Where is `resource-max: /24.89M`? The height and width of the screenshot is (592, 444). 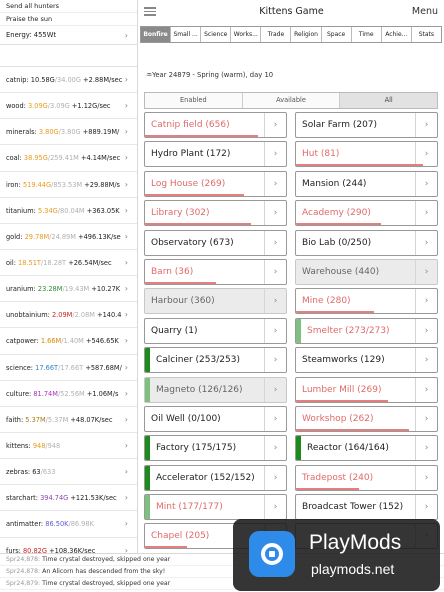 resource-max: /24.89M is located at coordinates (62, 236).